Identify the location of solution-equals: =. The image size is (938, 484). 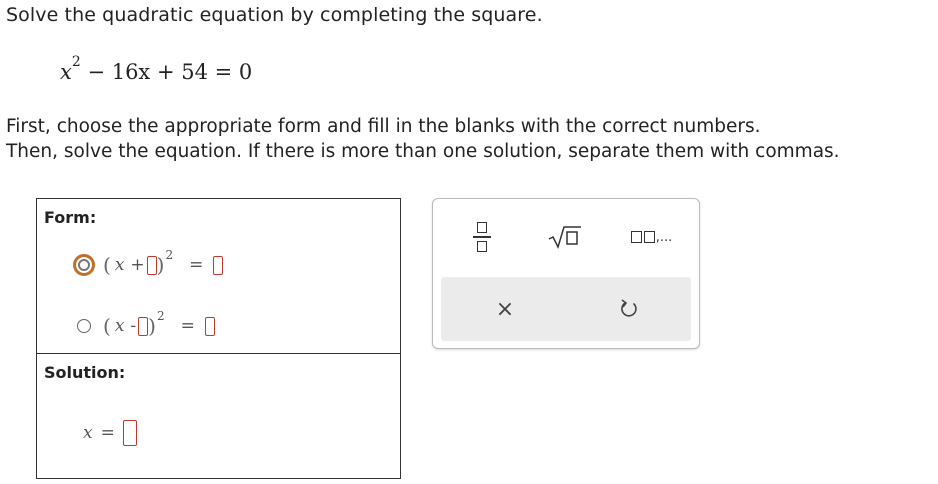
(107, 433).